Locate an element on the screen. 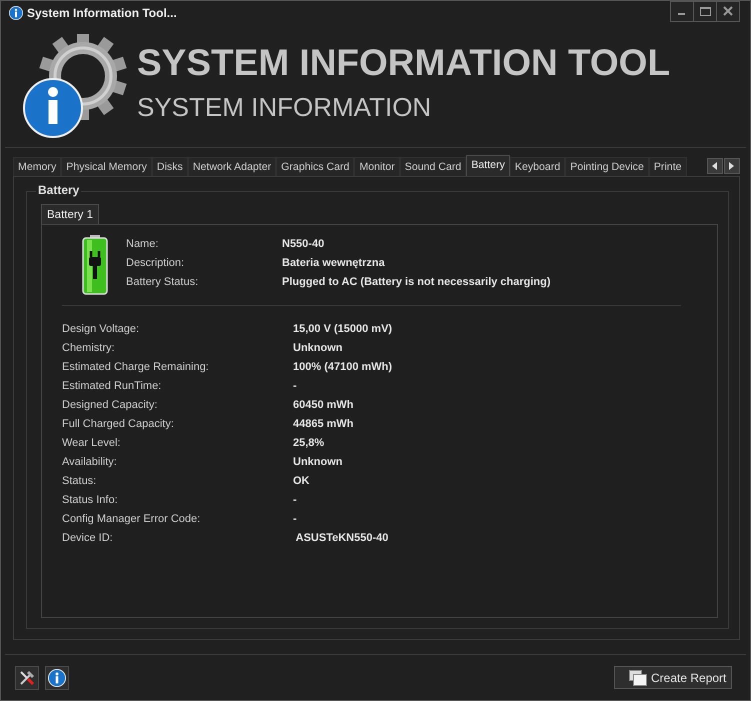  tab: Printe is located at coordinates (667, 166).